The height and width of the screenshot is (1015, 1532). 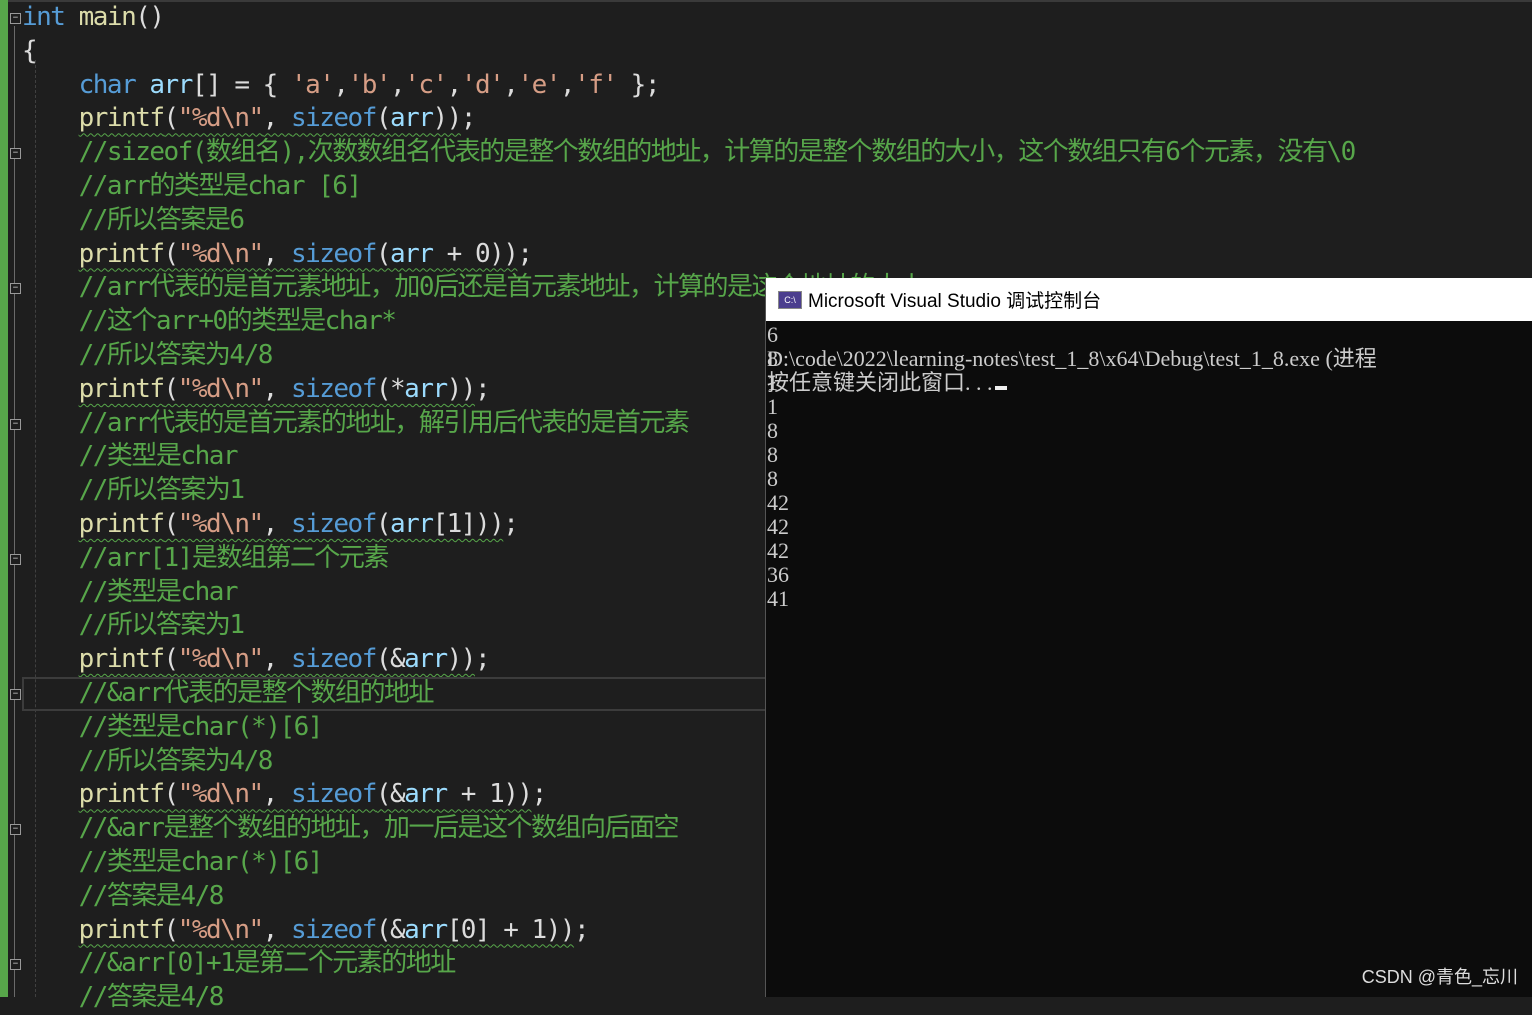 What do you see at coordinates (50, 17) in the screenshot?
I see `code-token: int` at bounding box center [50, 17].